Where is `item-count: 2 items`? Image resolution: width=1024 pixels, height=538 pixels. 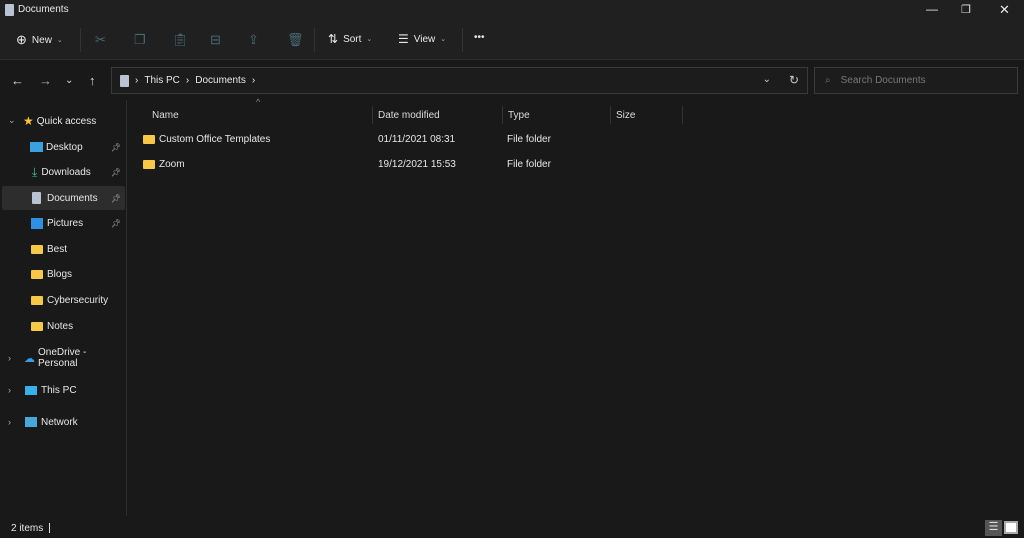 item-count: 2 items is located at coordinates (27, 528).